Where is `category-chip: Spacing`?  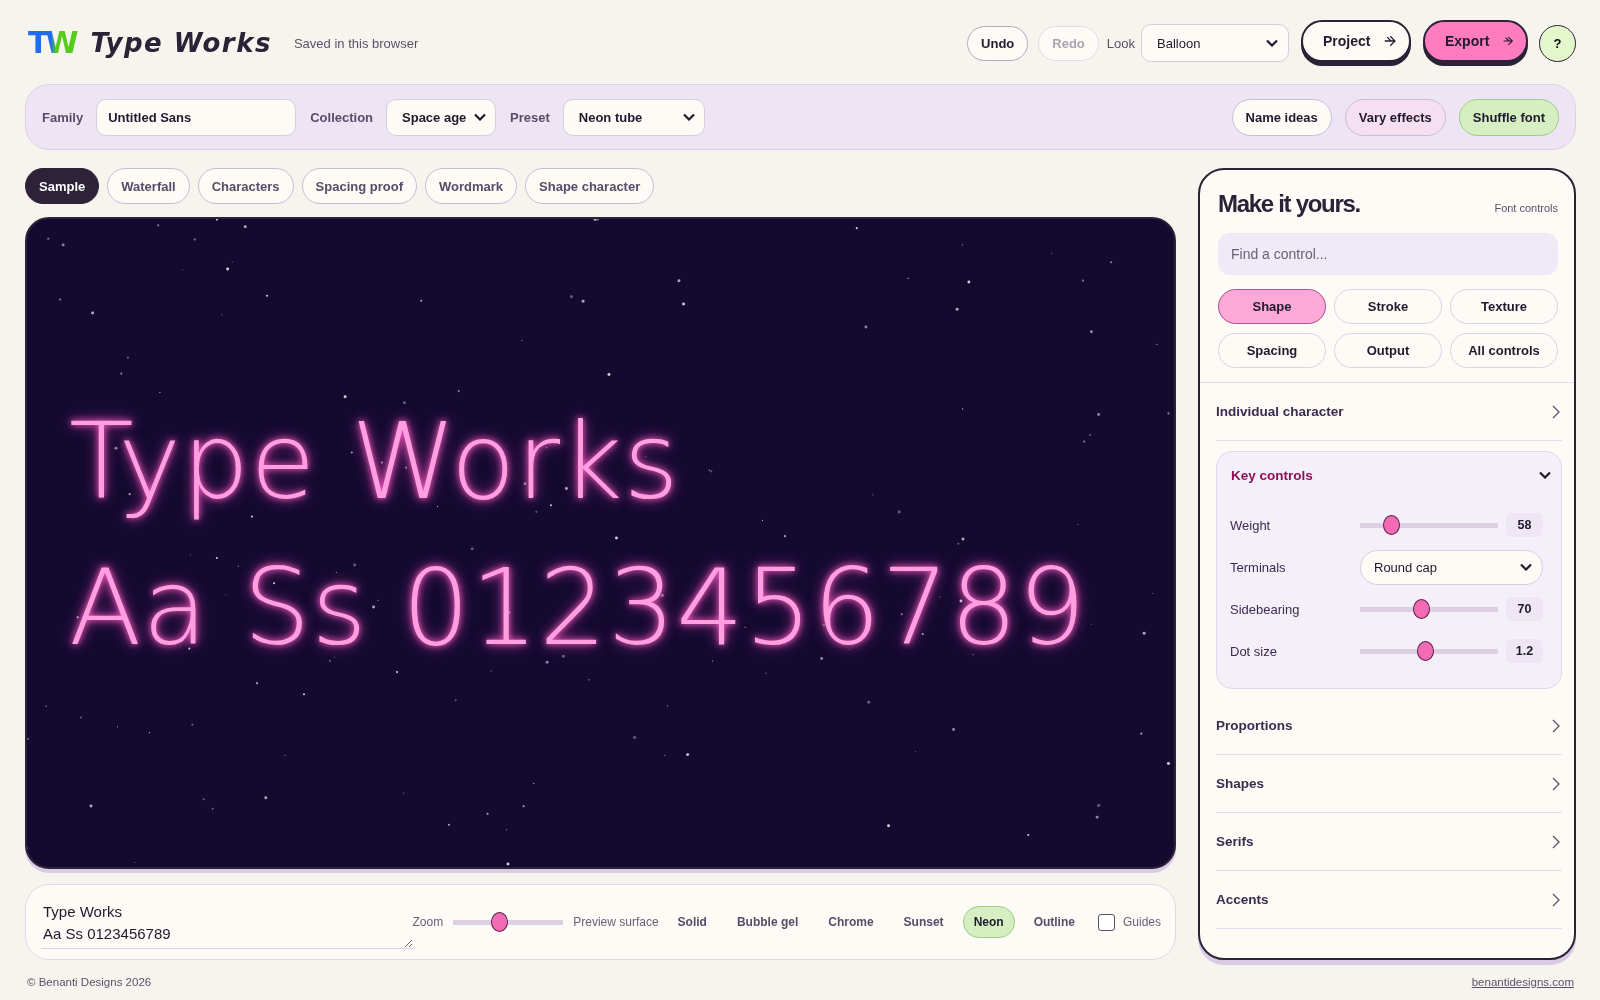 category-chip: Spacing is located at coordinates (1272, 350).